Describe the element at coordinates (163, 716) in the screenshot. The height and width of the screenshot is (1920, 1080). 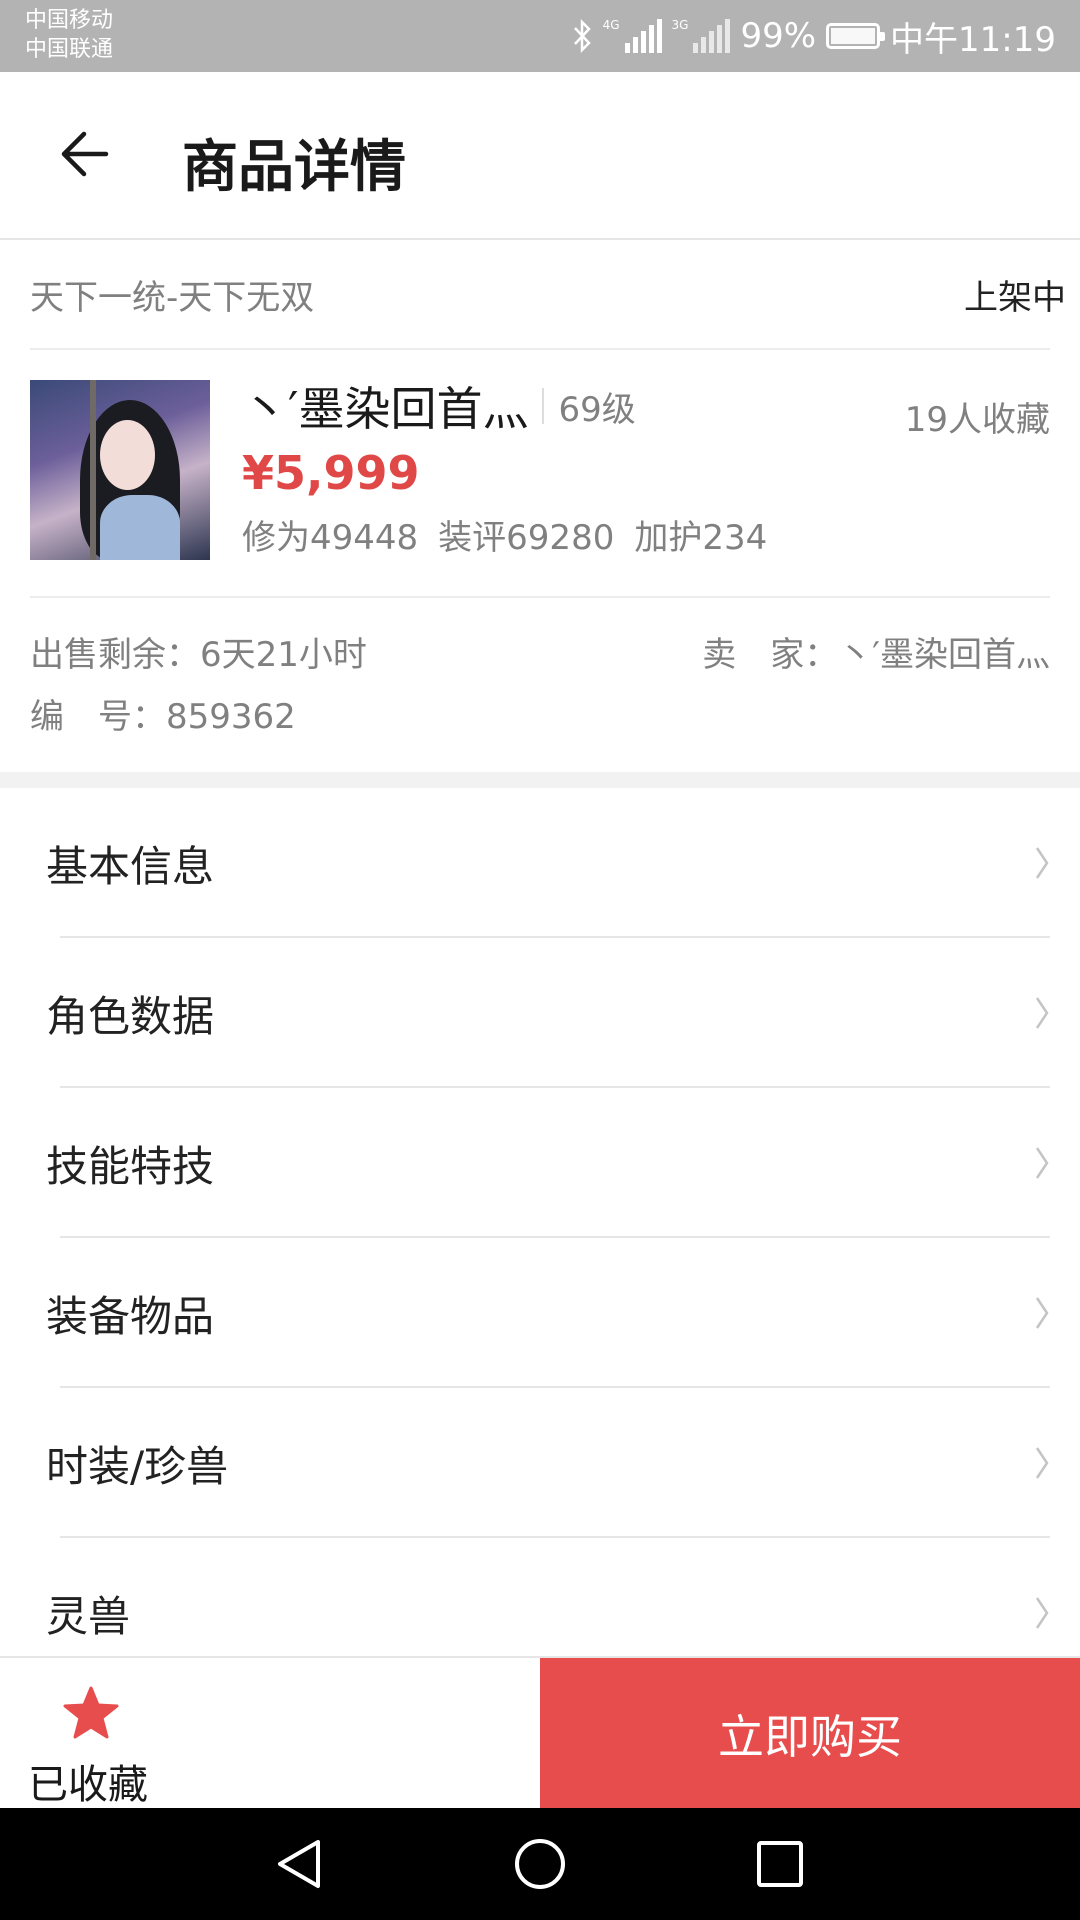
I see `listing-id: 编 号：859362` at that location.